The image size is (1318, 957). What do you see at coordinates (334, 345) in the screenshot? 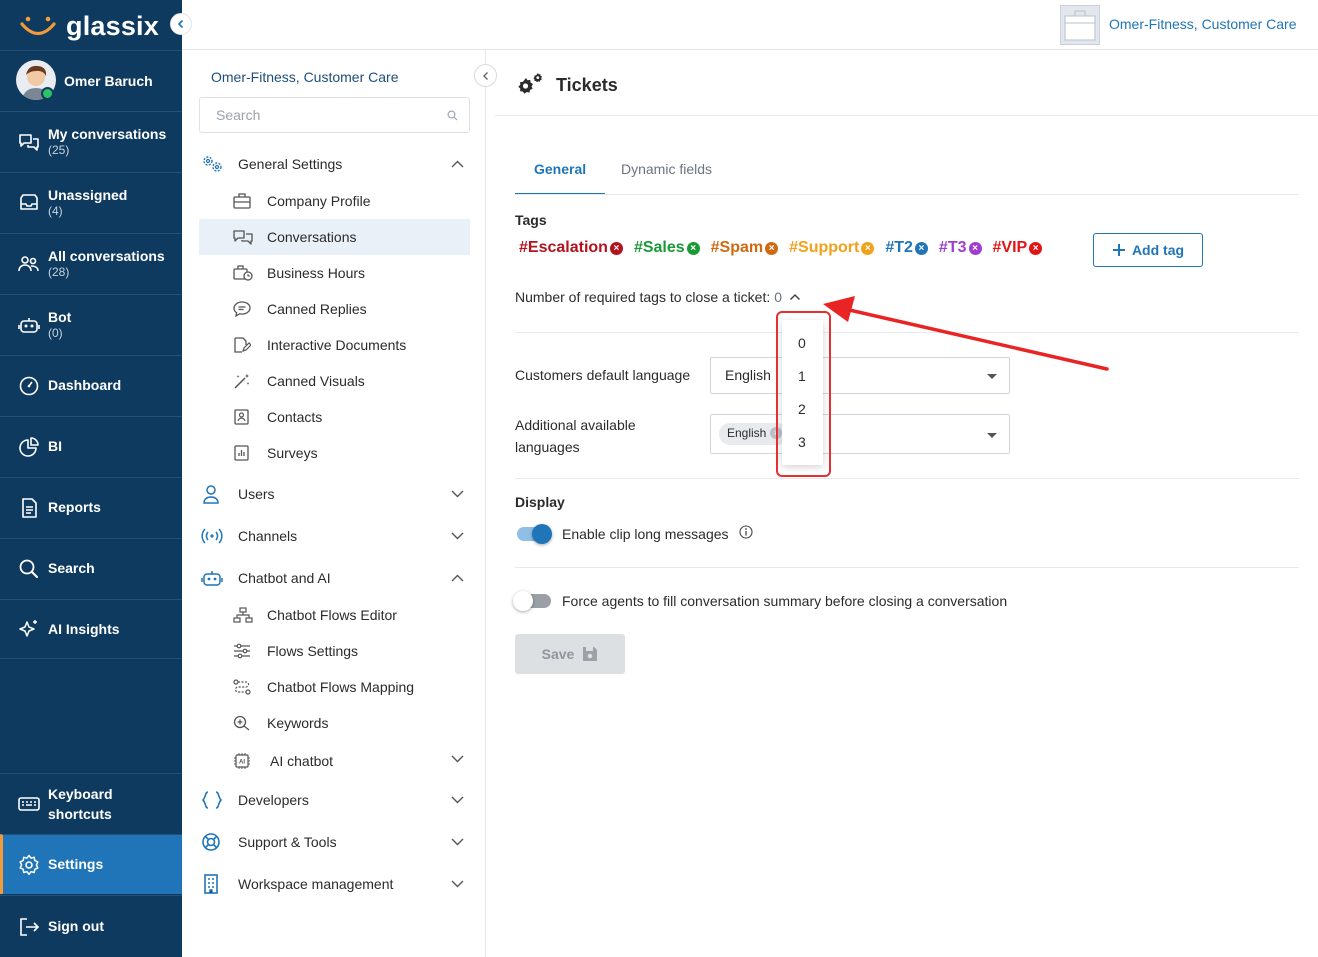
I see `sub-interactive-documents: Interactive Documents` at bounding box center [334, 345].